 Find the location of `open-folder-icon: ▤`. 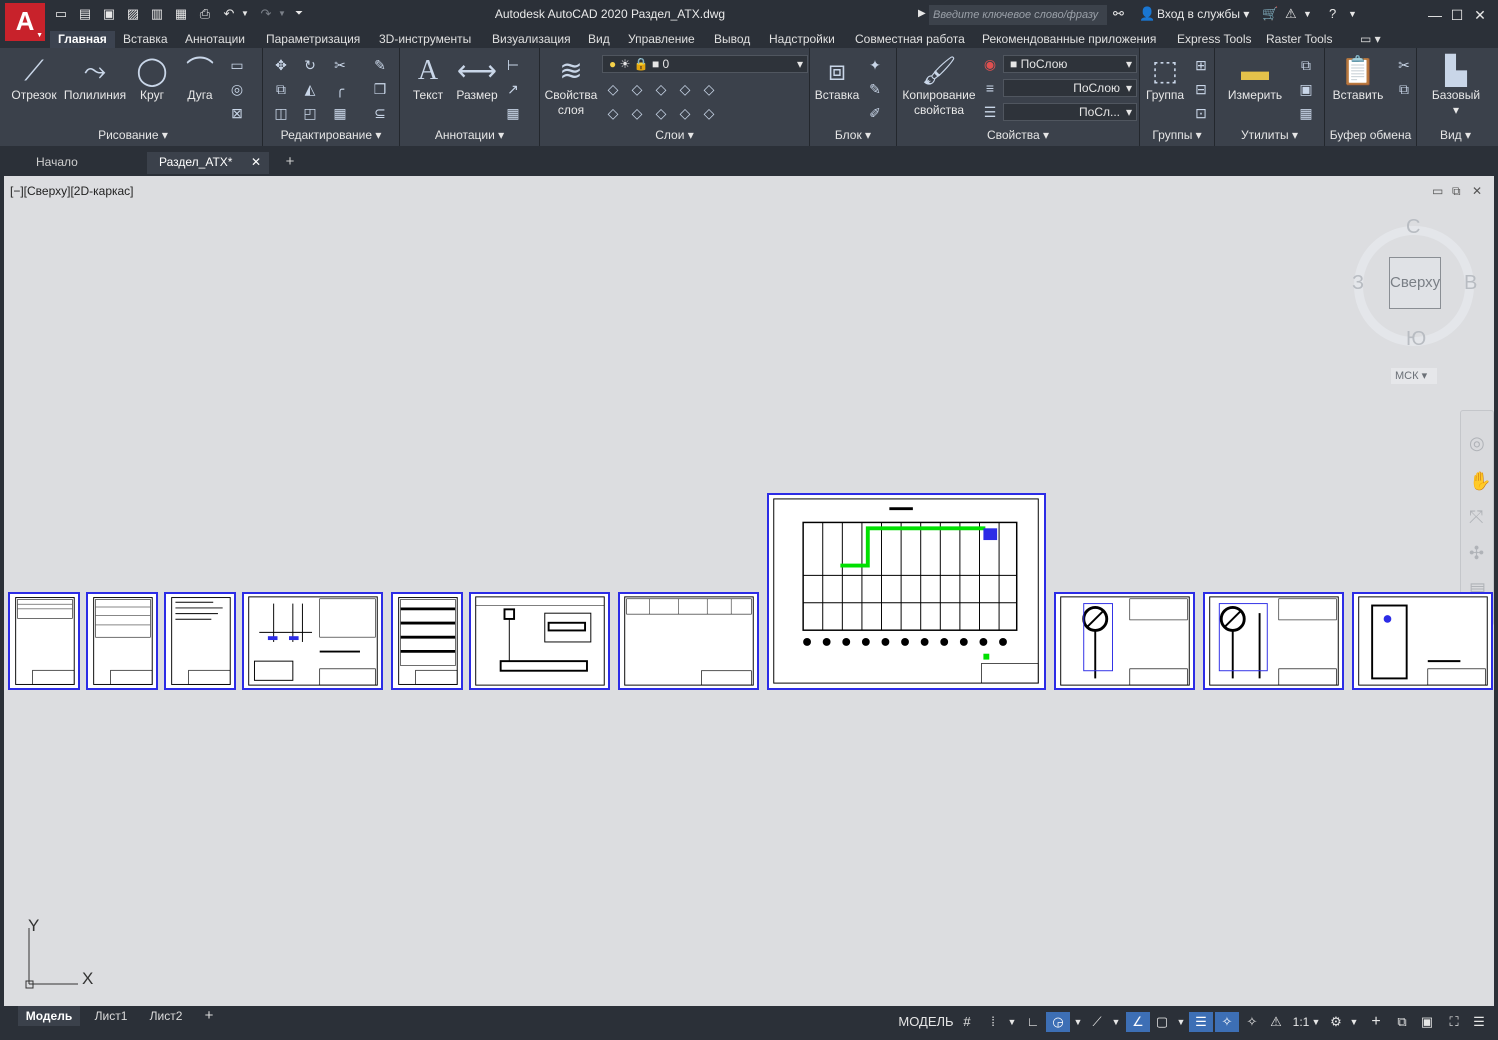

open-folder-icon: ▤ is located at coordinates (85, 14).